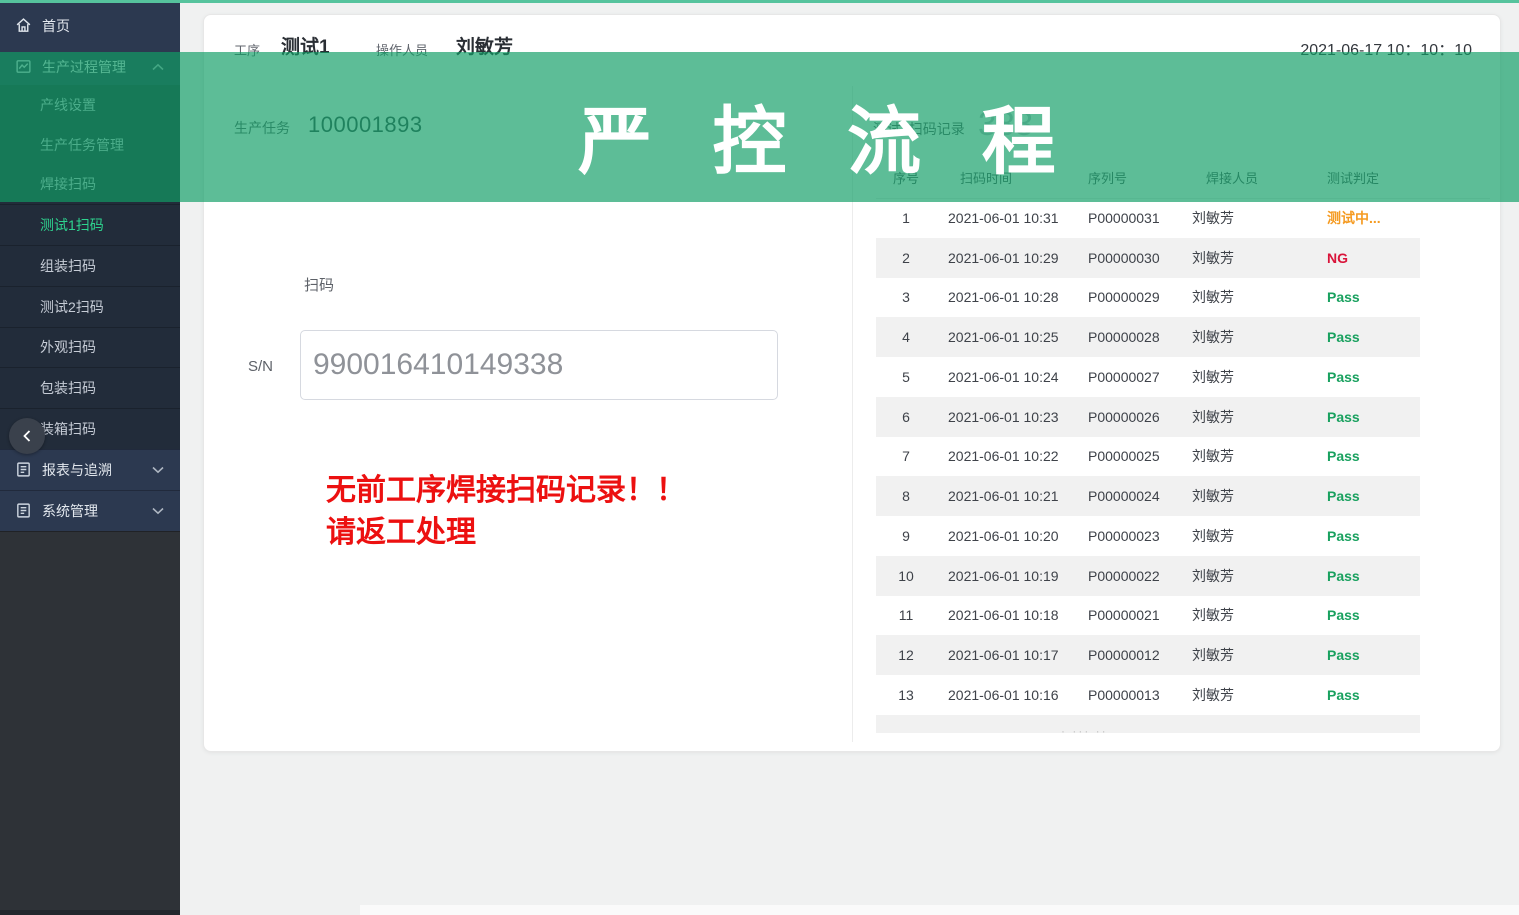  I want to click on table-row: 12 2021-06-01 10:17 P00000012 刘敏芳 Pass, so click(1148, 655).